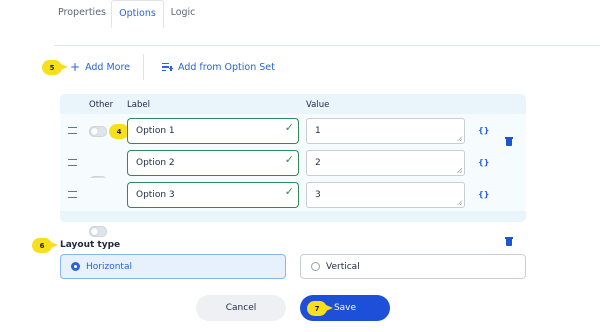 The image size is (600, 332). Describe the element at coordinates (320, 308) in the screenshot. I see `step-badge-7: 7` at that location.